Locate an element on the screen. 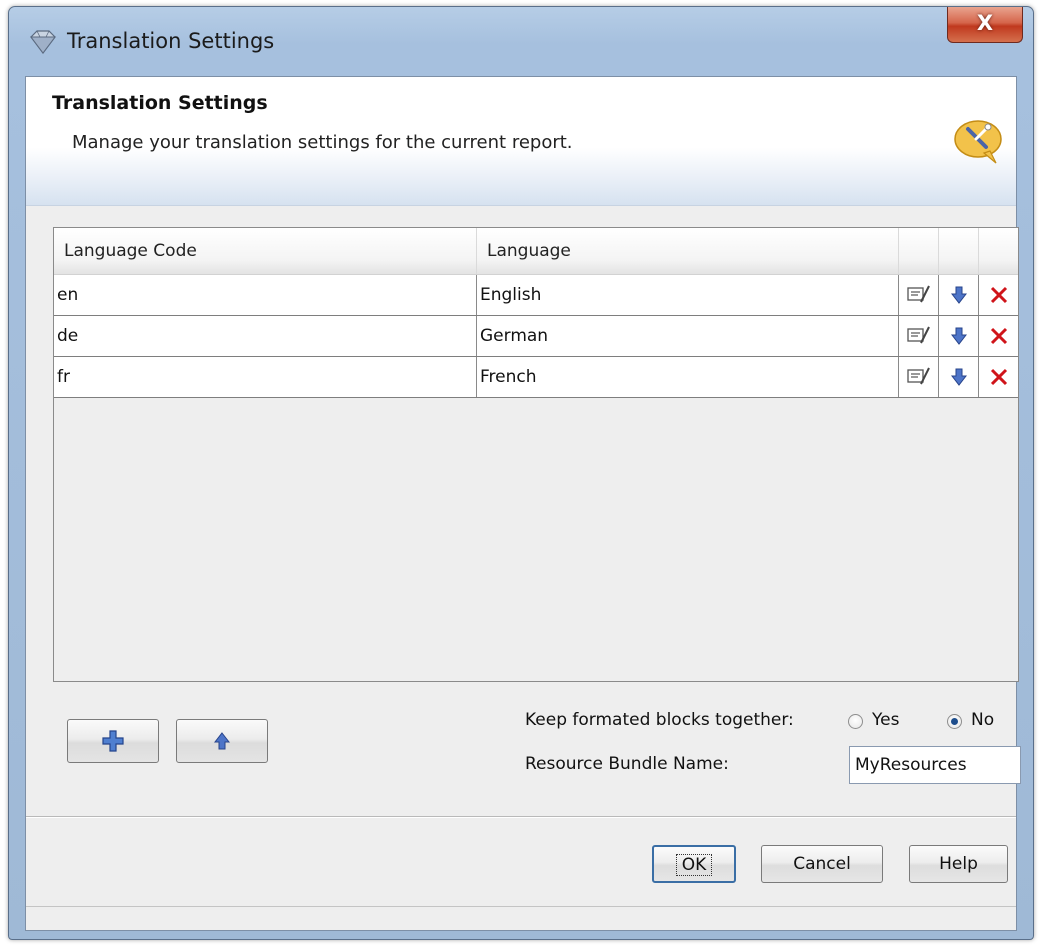 The image size is (1041, 945). column-header-move is located at coordinates (959, 251).